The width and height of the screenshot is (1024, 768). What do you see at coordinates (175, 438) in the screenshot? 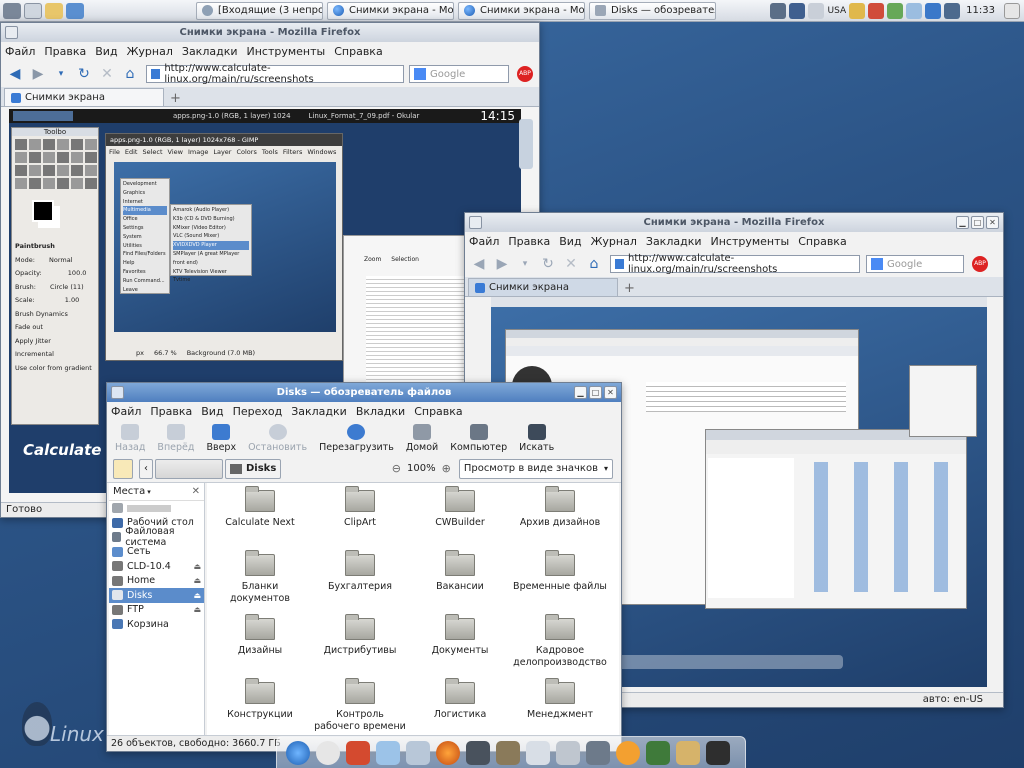
I see `forward-button: Вперёд` at bounding box center [175, 438].